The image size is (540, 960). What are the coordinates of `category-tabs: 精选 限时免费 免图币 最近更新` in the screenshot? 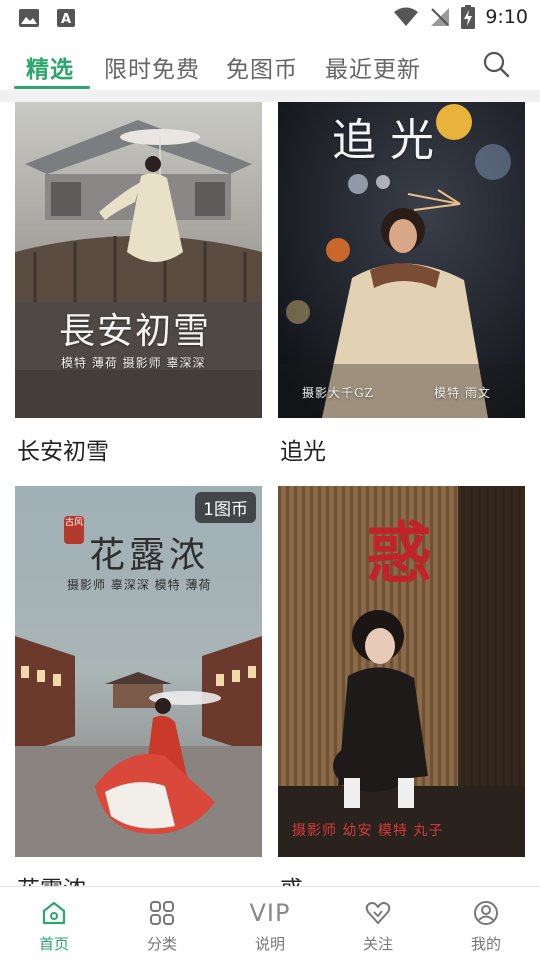 It's located at (270, 63).